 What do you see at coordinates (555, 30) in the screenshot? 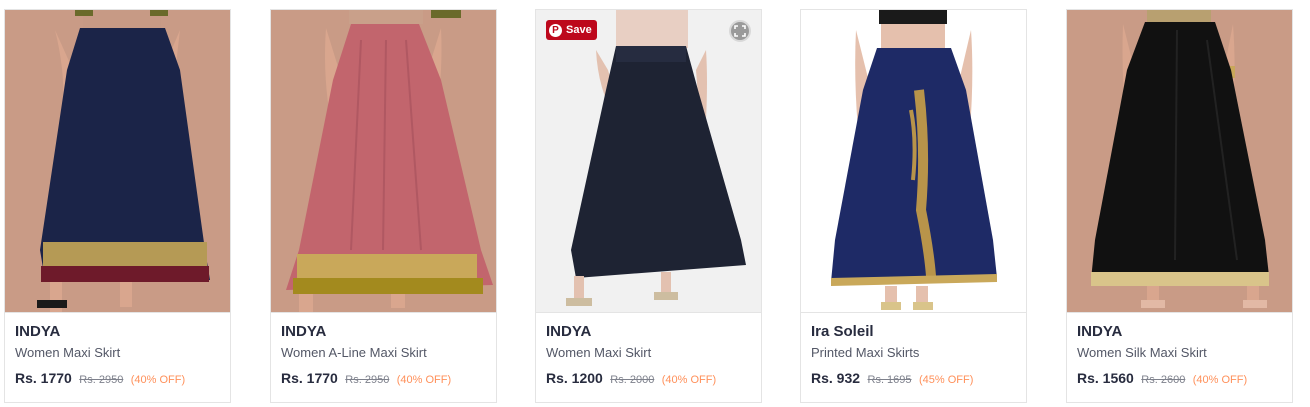
I see `pinterest-icon: P` at bounding box center [555, 30].